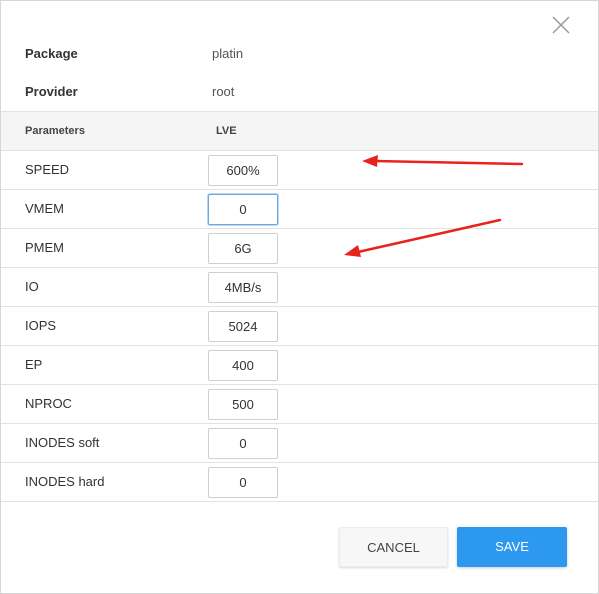 This screenshot has width=599, height=594. What do you see at coordinates (41, 325) in the screenshot?
I see `param-label: IOPS` at bounding box center [41, 325].